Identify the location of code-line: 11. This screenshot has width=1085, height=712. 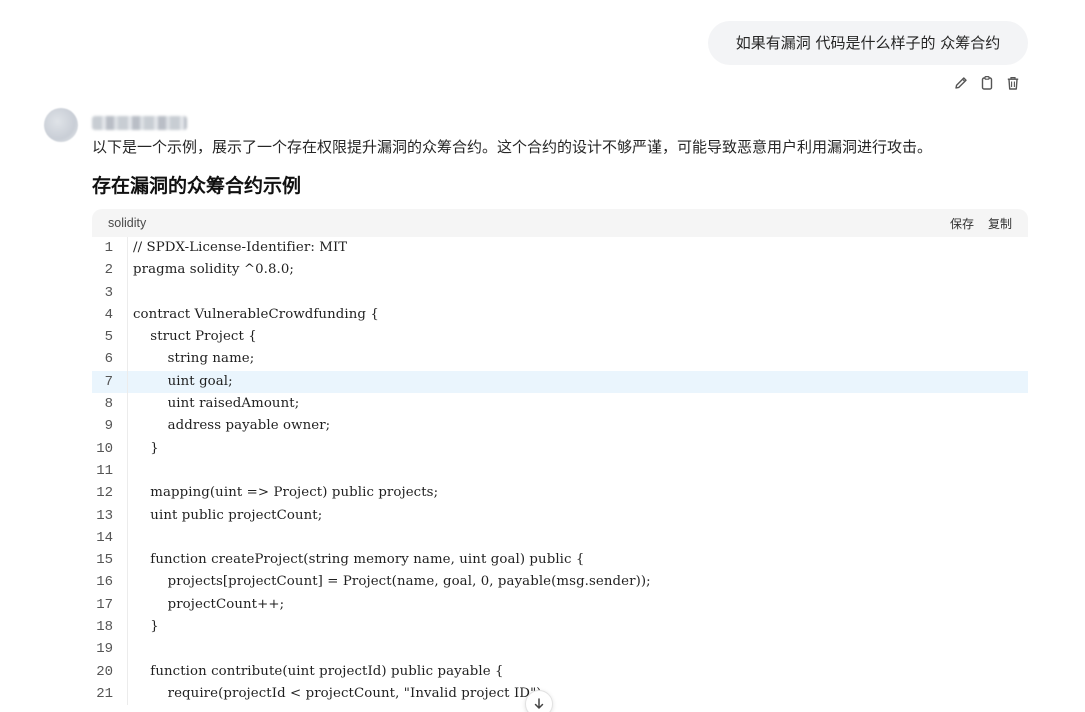
(560, 471).